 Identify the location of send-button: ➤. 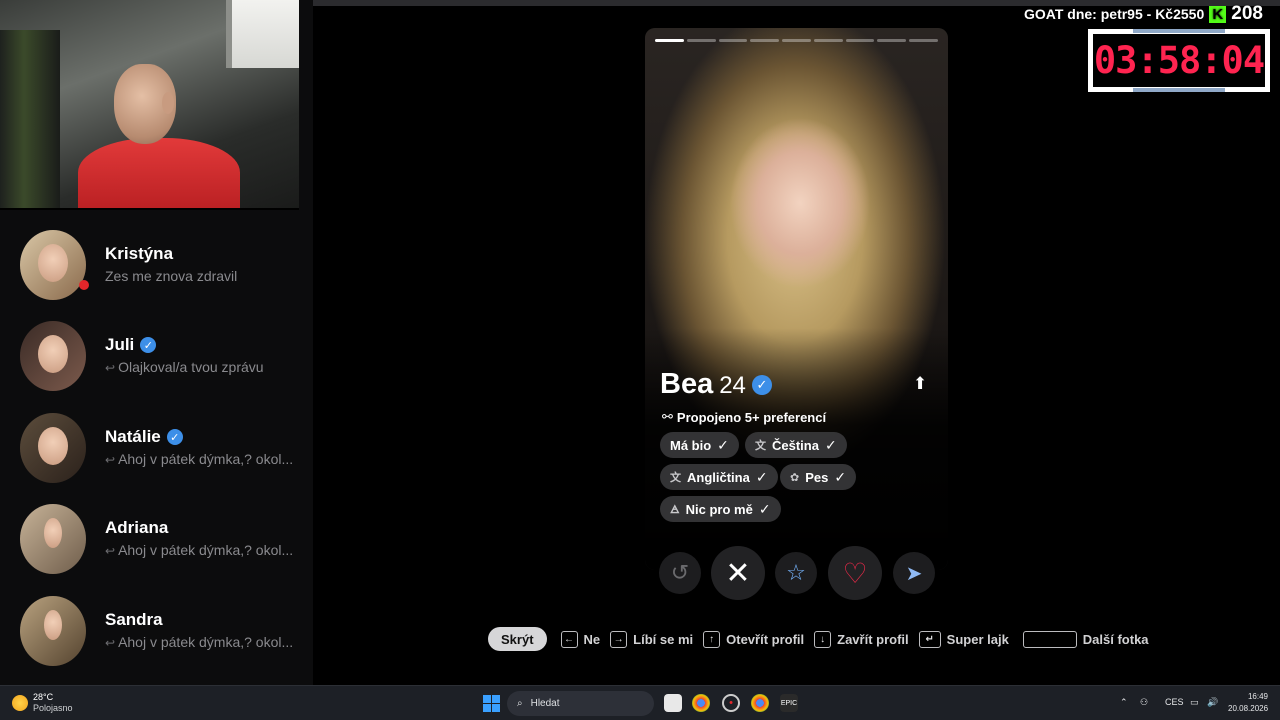
(914, 573).